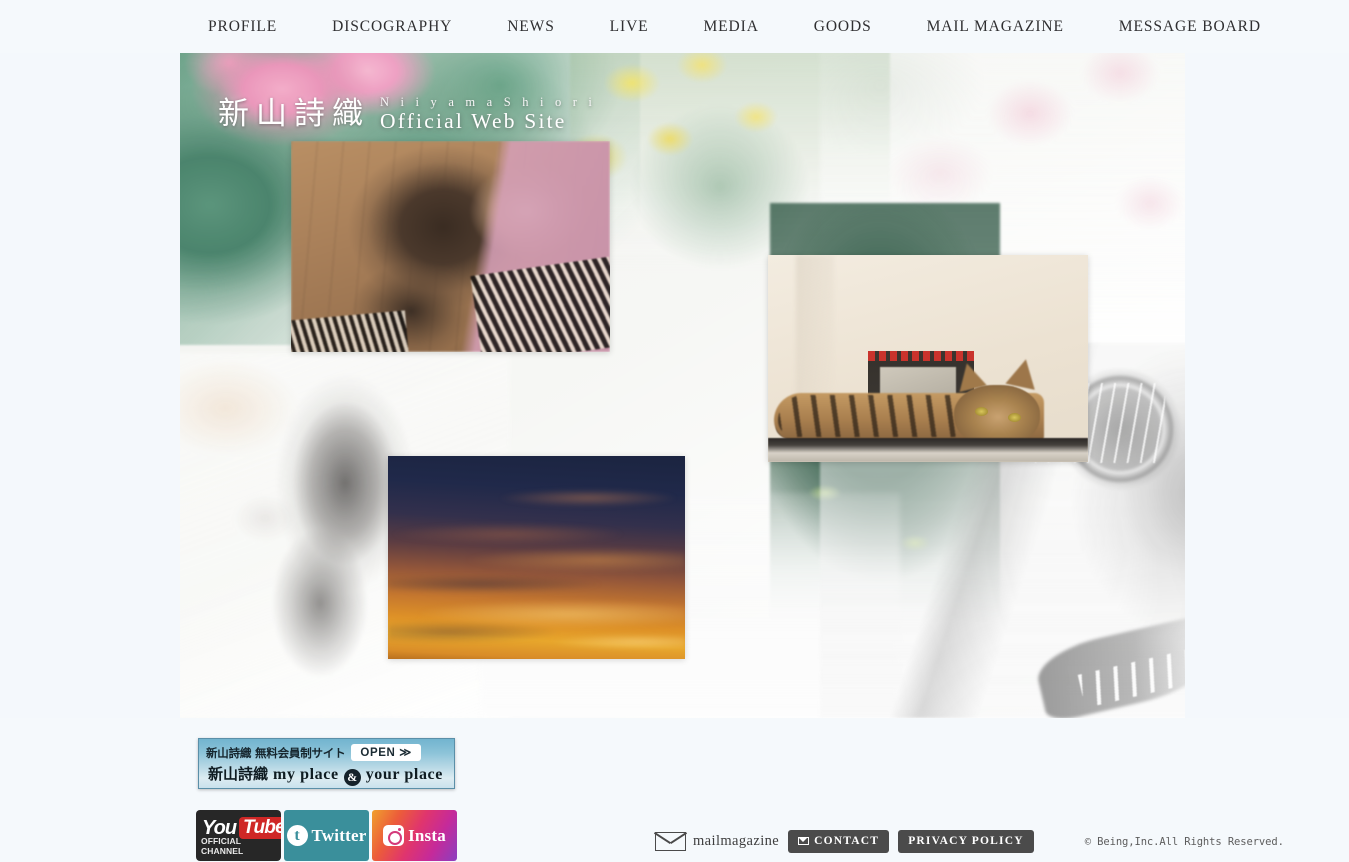  Describe the element at coordinates (736, 841) in the screenshot. I see `mailmagazine-label: mailmagazine` at that location.